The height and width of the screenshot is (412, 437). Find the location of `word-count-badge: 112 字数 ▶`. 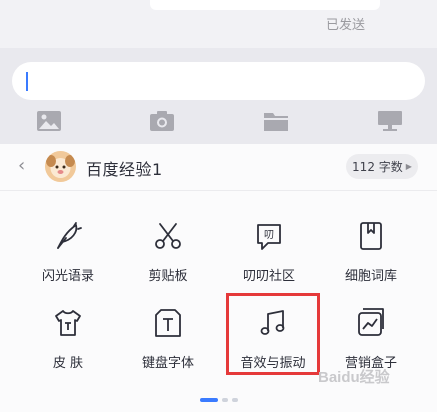

word-count-badge: 112 字数 ▶ is located at coordinates (382, 166).